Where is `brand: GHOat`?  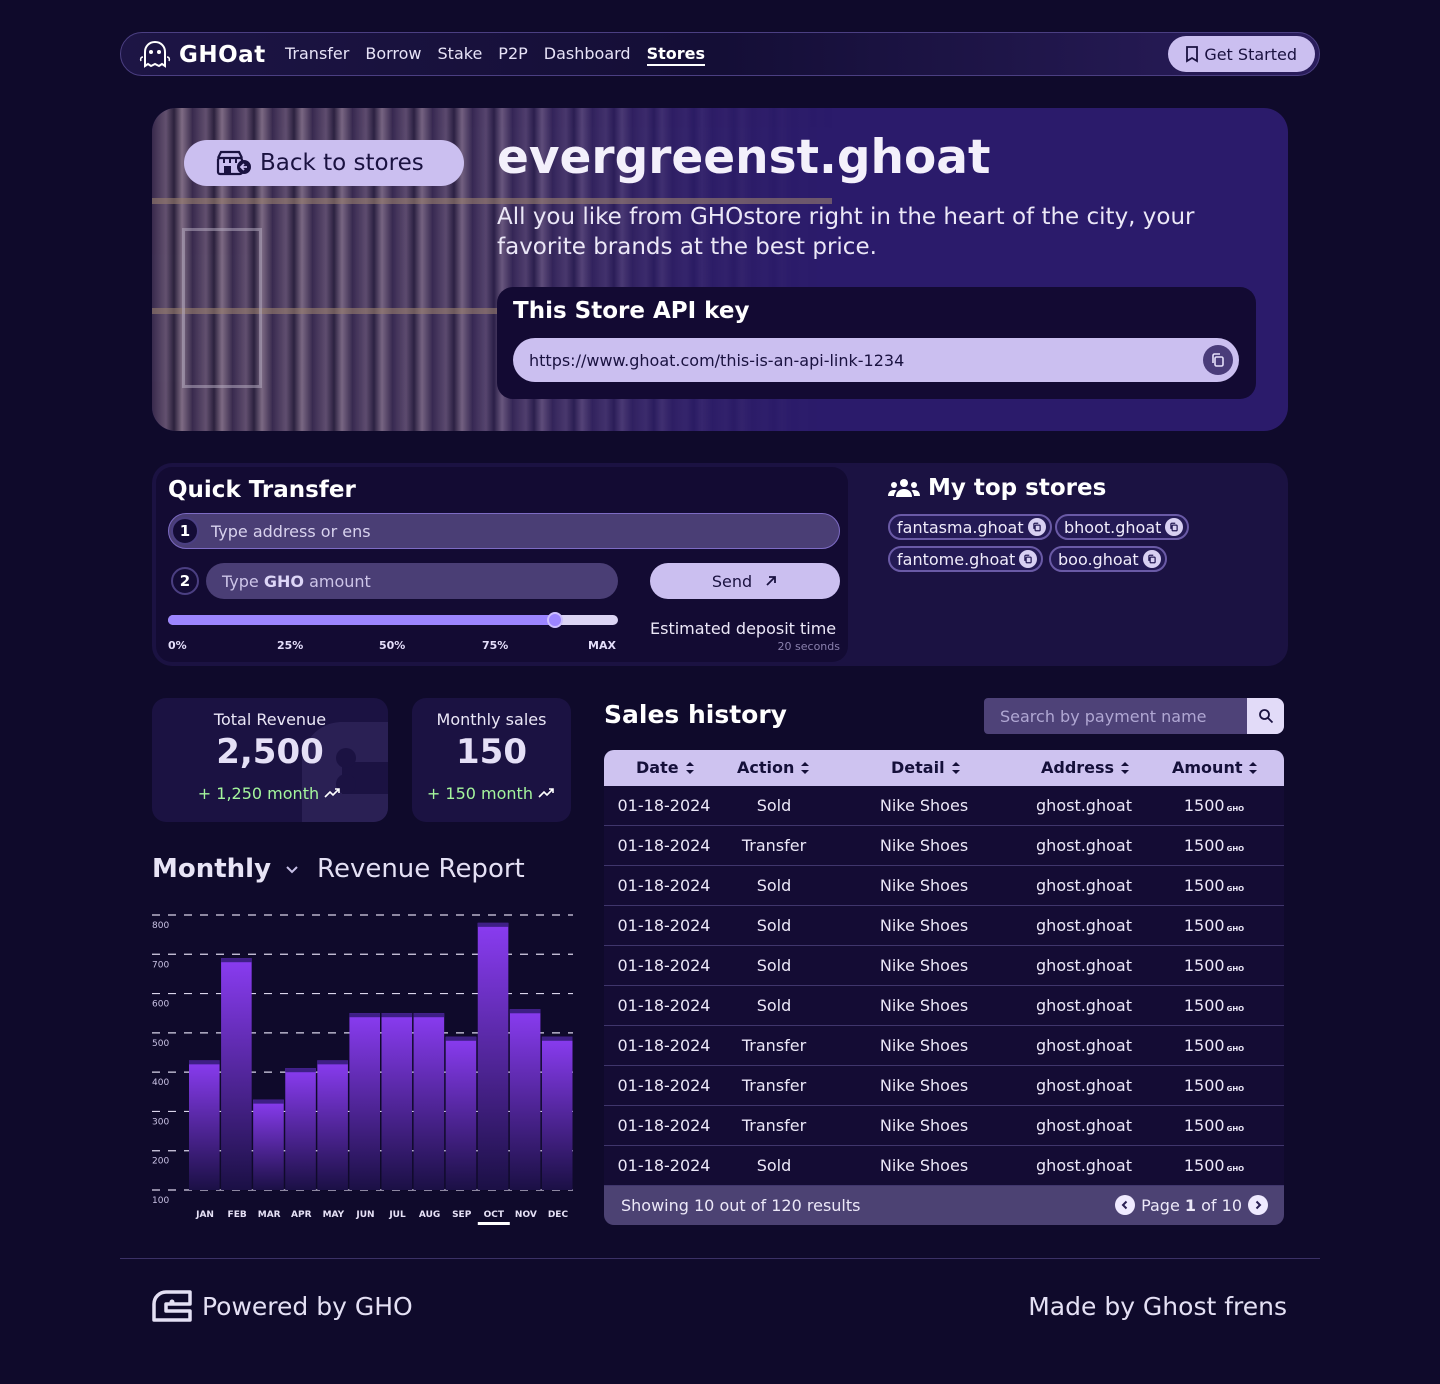 brand: GHOat is located at coordinates (202, 55).